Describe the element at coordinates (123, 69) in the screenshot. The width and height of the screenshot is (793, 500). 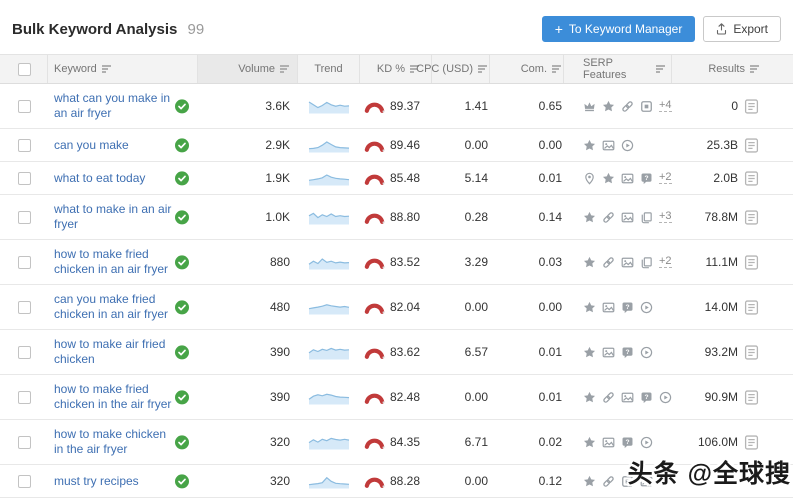
I see `column-header-keyword: Keyword` at that location.